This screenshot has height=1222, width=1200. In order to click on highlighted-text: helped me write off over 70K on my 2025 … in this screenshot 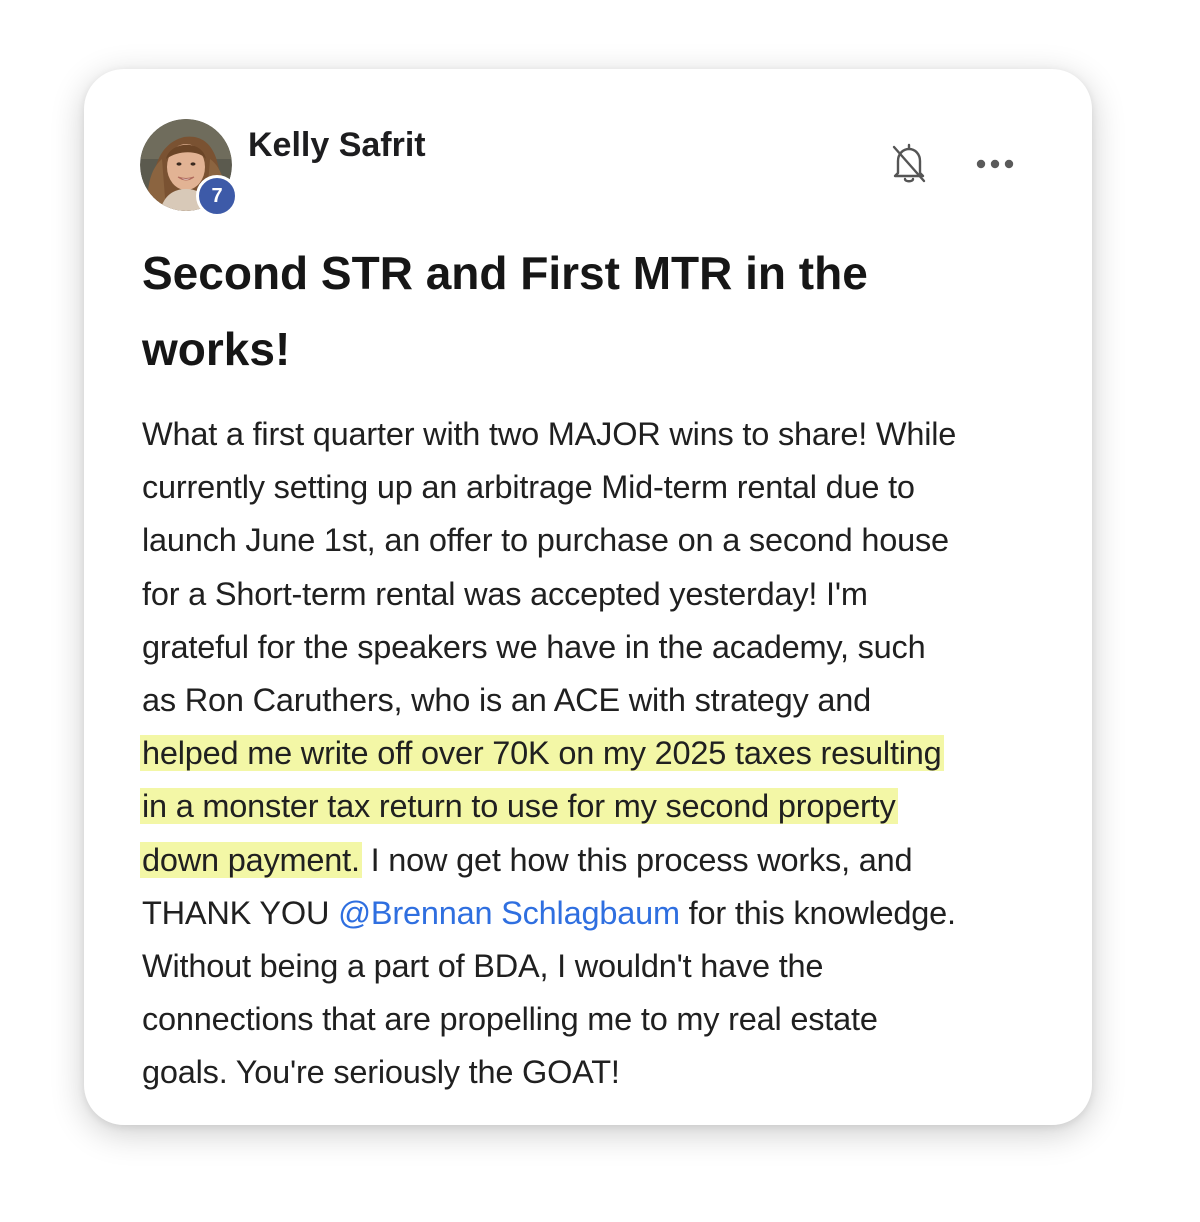, I will do `click(542, 753)`.